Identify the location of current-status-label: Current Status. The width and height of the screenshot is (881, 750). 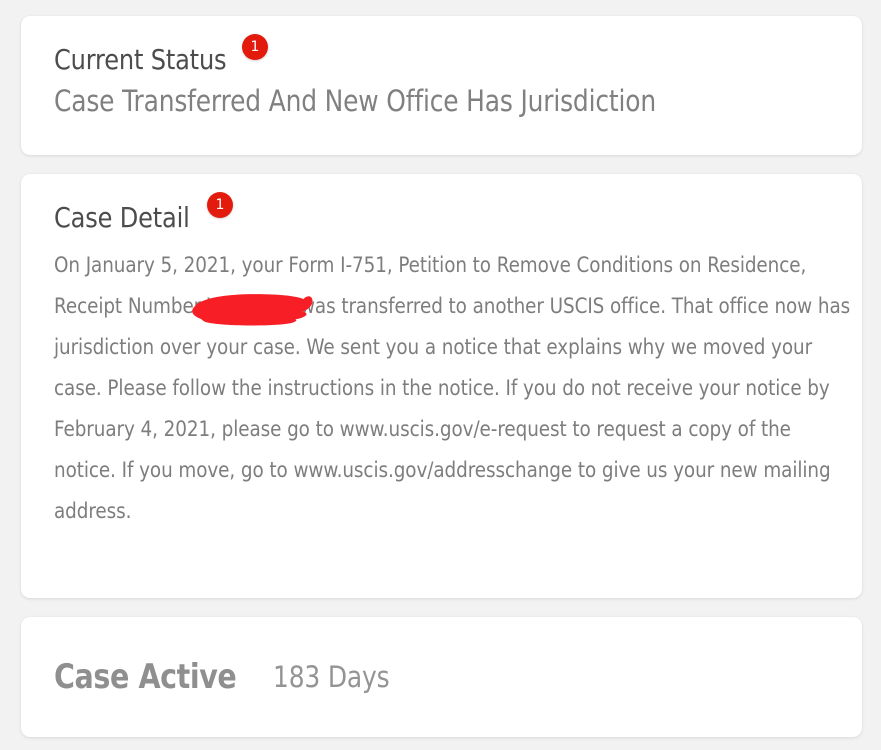
(140, 59).